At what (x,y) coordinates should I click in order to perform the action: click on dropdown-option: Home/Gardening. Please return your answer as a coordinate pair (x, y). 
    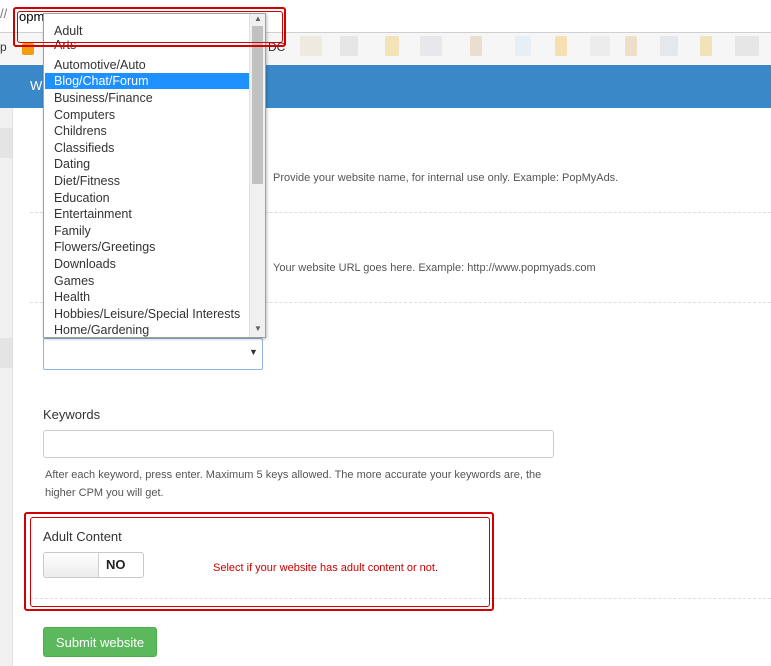
    Looking at the image, I should click on (147, 329).